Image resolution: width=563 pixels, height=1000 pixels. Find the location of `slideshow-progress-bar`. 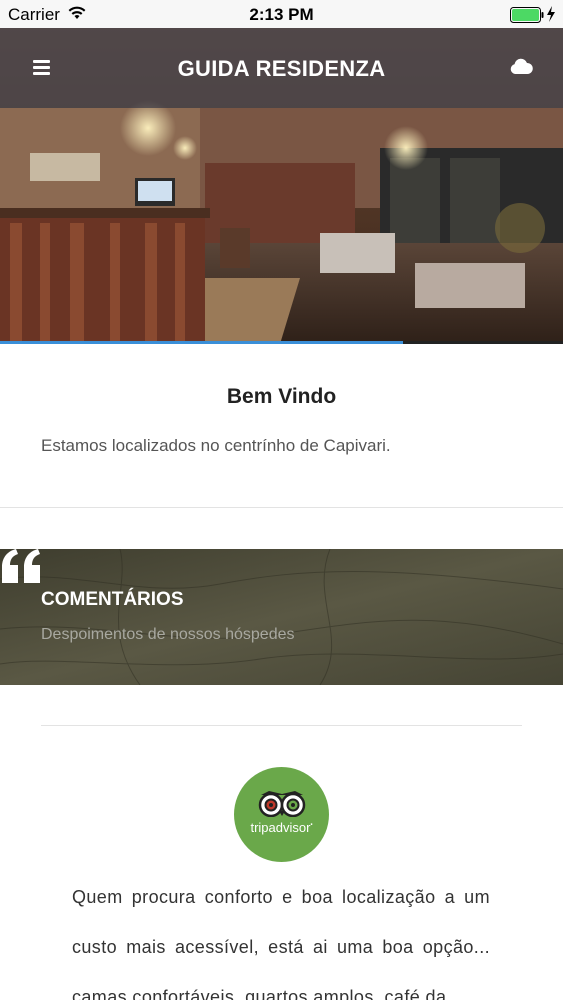

slideshow-progress-bar is located at coordinates (201, 342).